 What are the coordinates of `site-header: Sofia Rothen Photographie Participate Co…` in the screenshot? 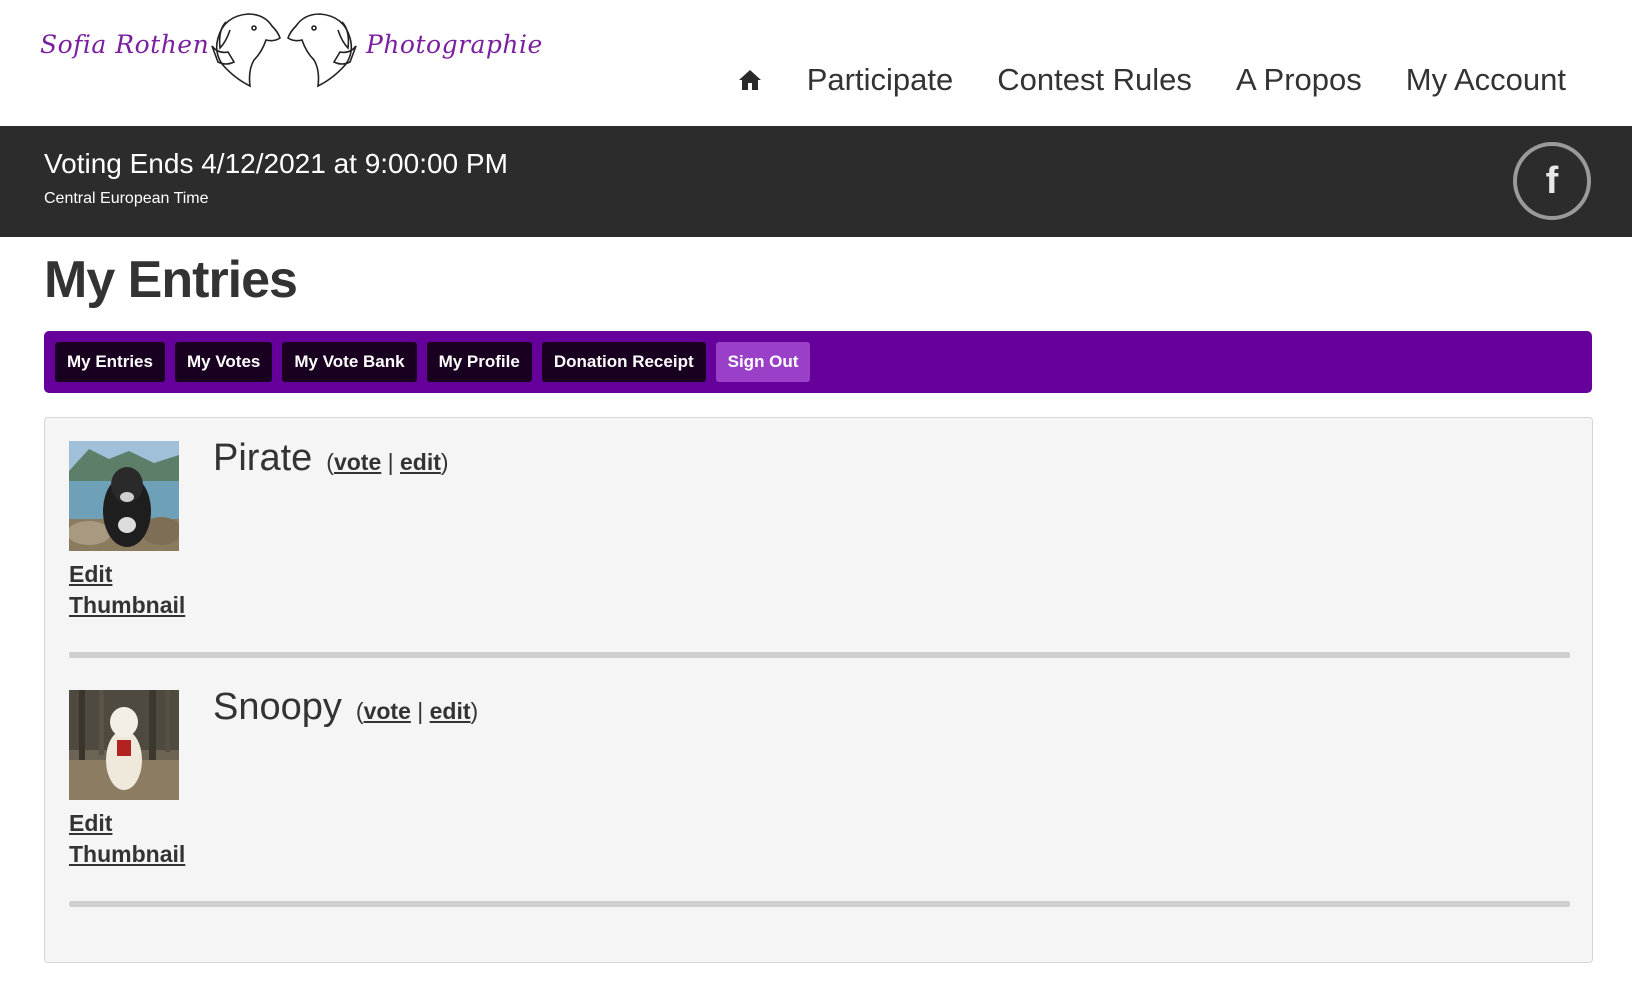 It's located at (816, 63).